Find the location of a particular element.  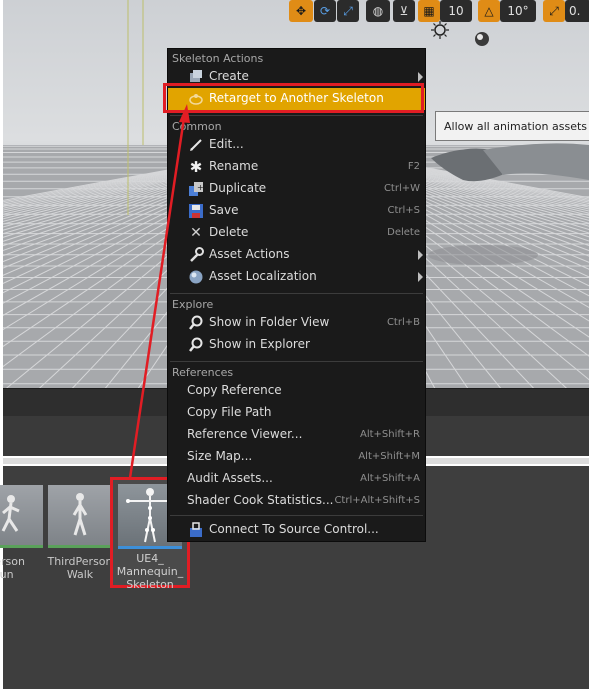

rotate-icon: ⟳ is located at coordinates (325, 11).